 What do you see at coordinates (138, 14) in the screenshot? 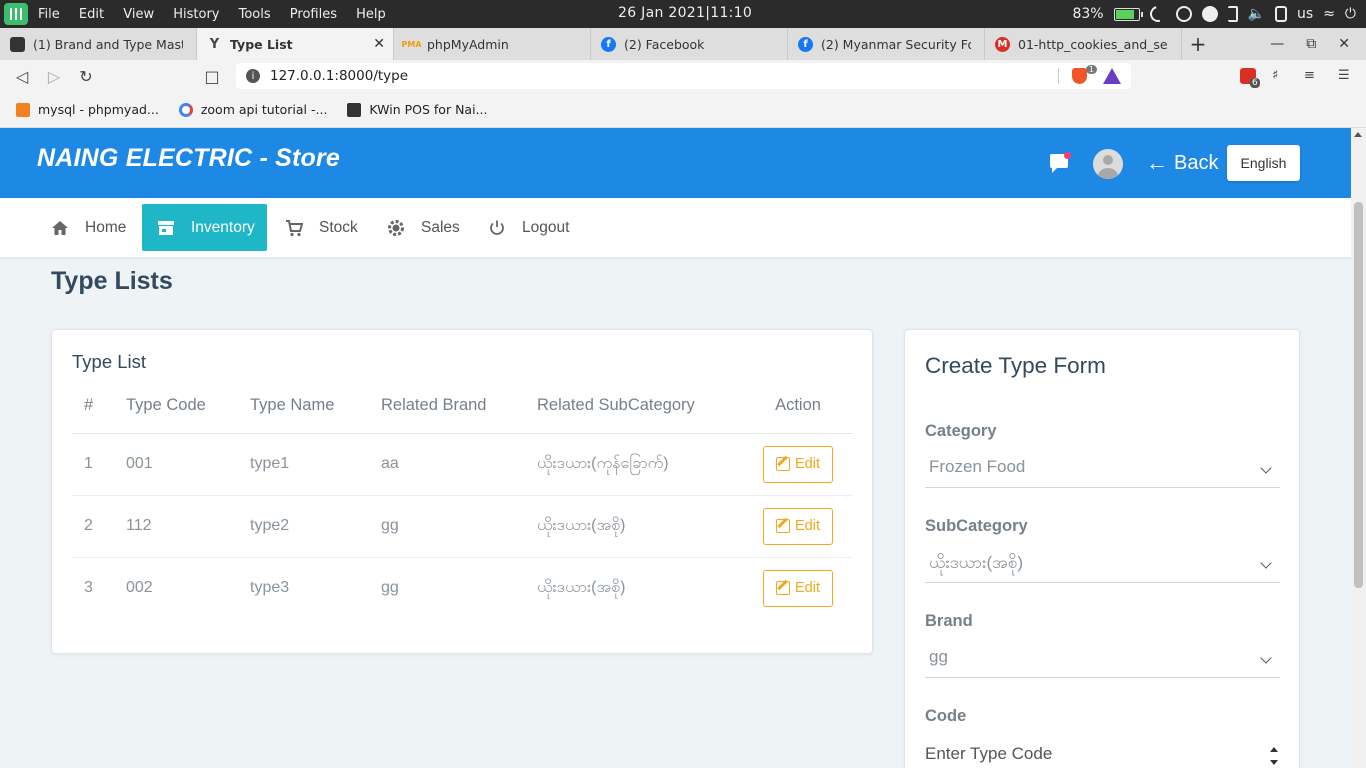
I see `menu-view: View` at bounding box center [138, 14].